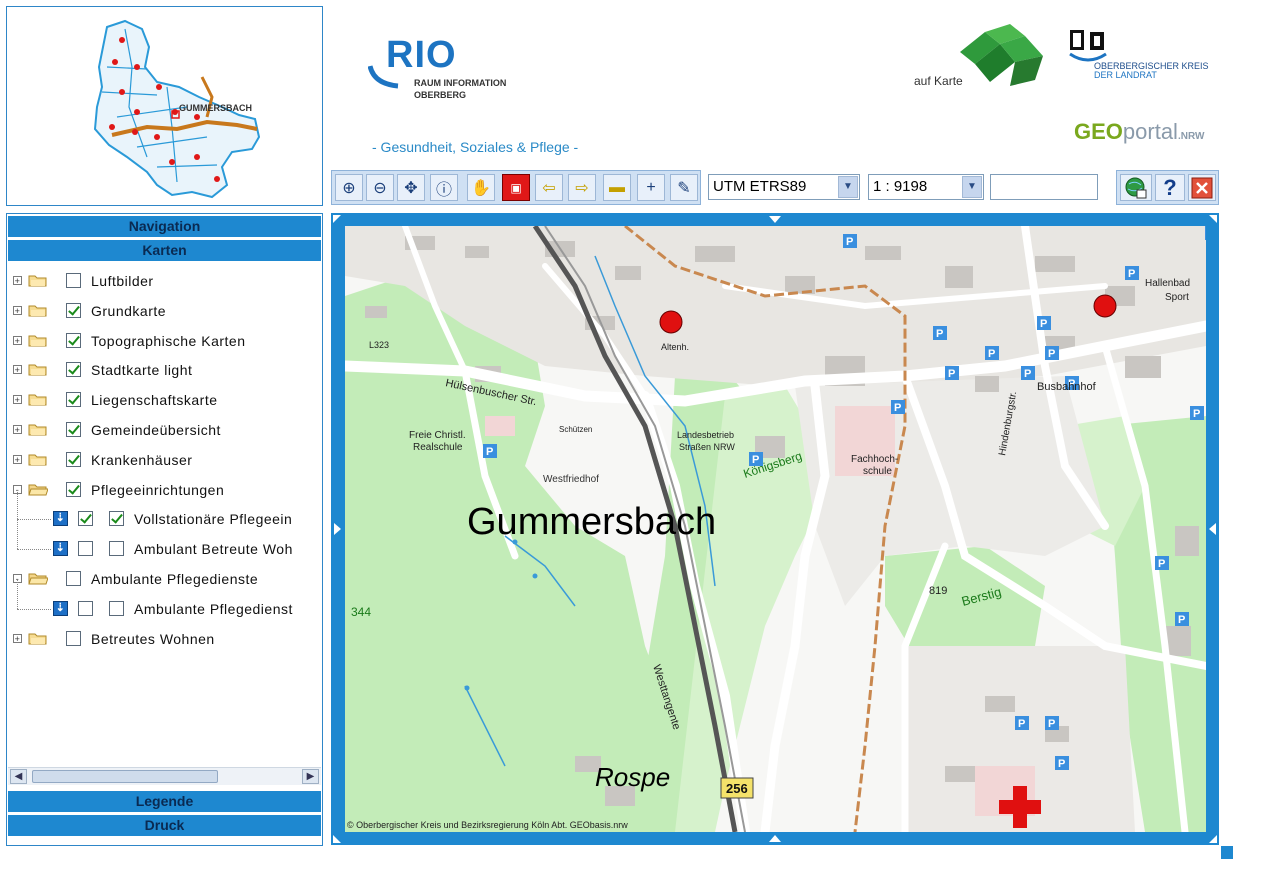 Image resolution: width=1270 pixels, height=884 pixels. Describe the element at coordinates (481, 187) in the screenshot. I see `pan-button: ✋` at that location.